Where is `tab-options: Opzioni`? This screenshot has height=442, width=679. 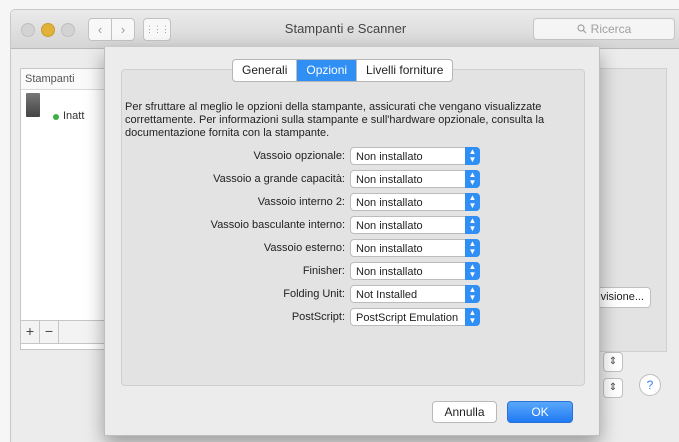 tab-options: Opzioni is located at coordinates (327, 70).